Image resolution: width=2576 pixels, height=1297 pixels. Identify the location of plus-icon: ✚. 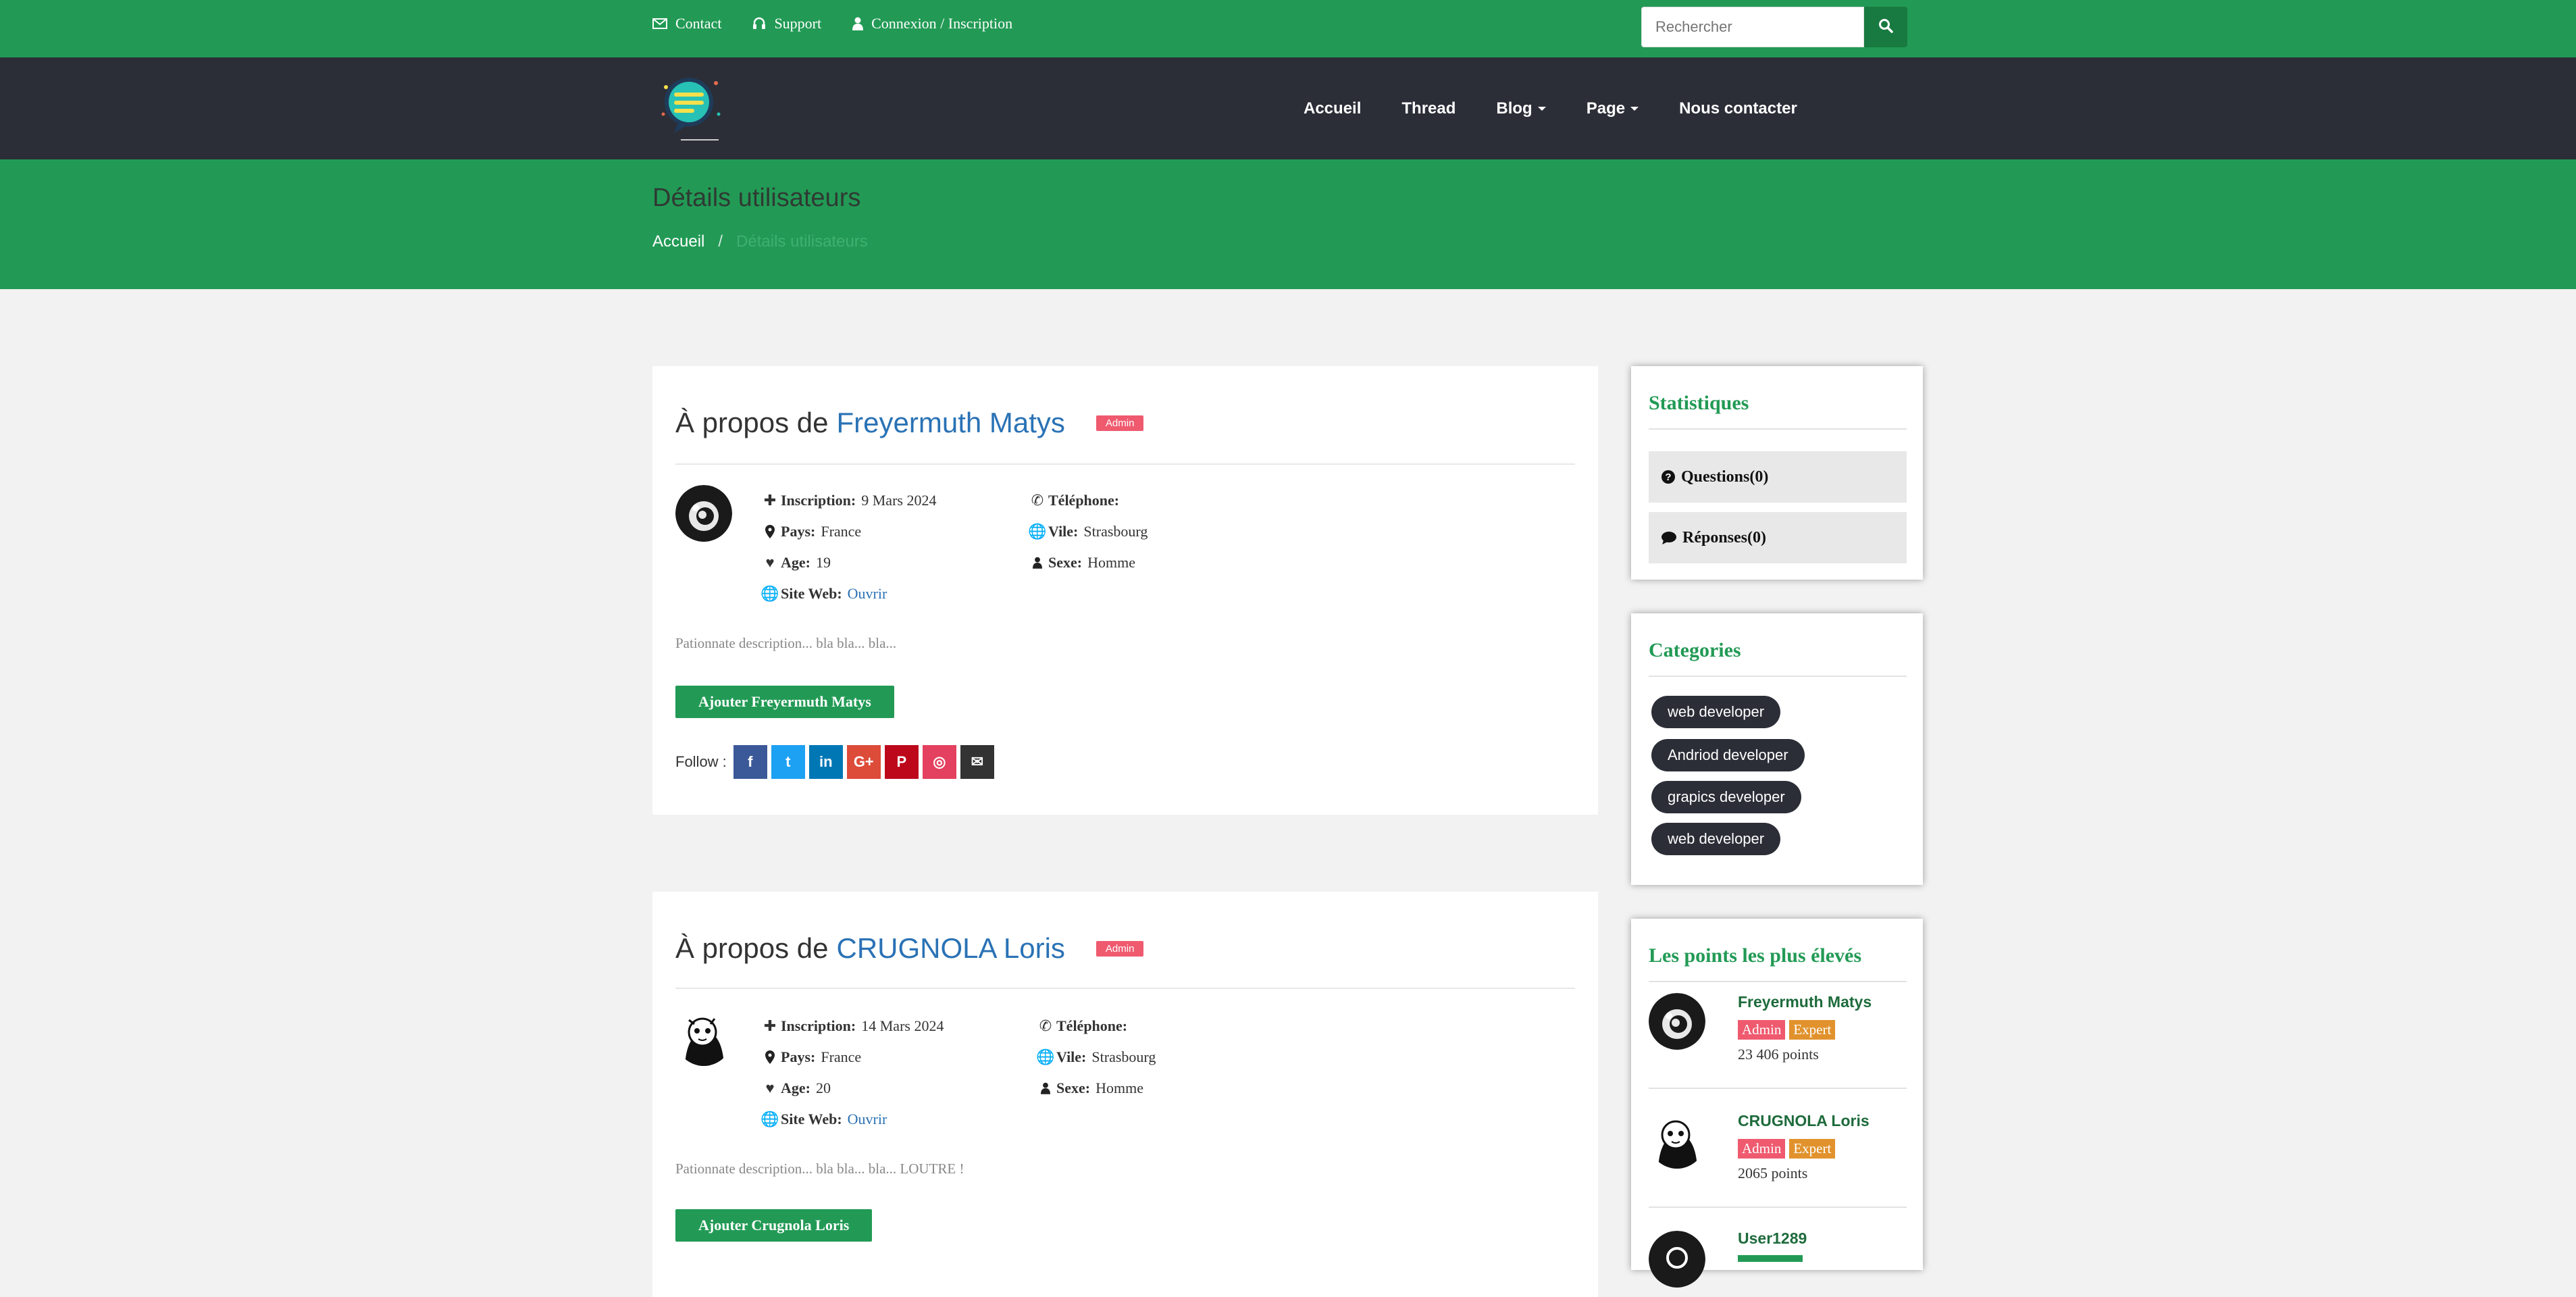
(770, 500).